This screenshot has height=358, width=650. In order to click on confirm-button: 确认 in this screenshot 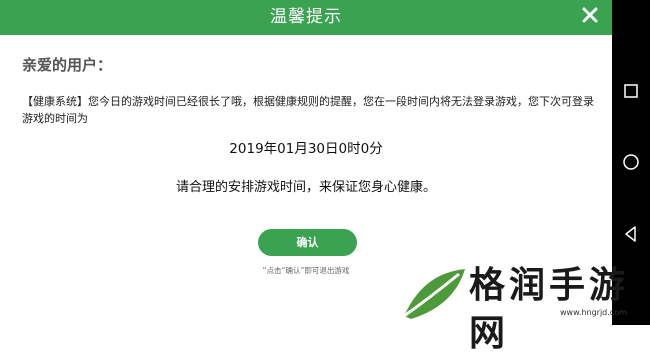, I will do `click(307, 242)`.